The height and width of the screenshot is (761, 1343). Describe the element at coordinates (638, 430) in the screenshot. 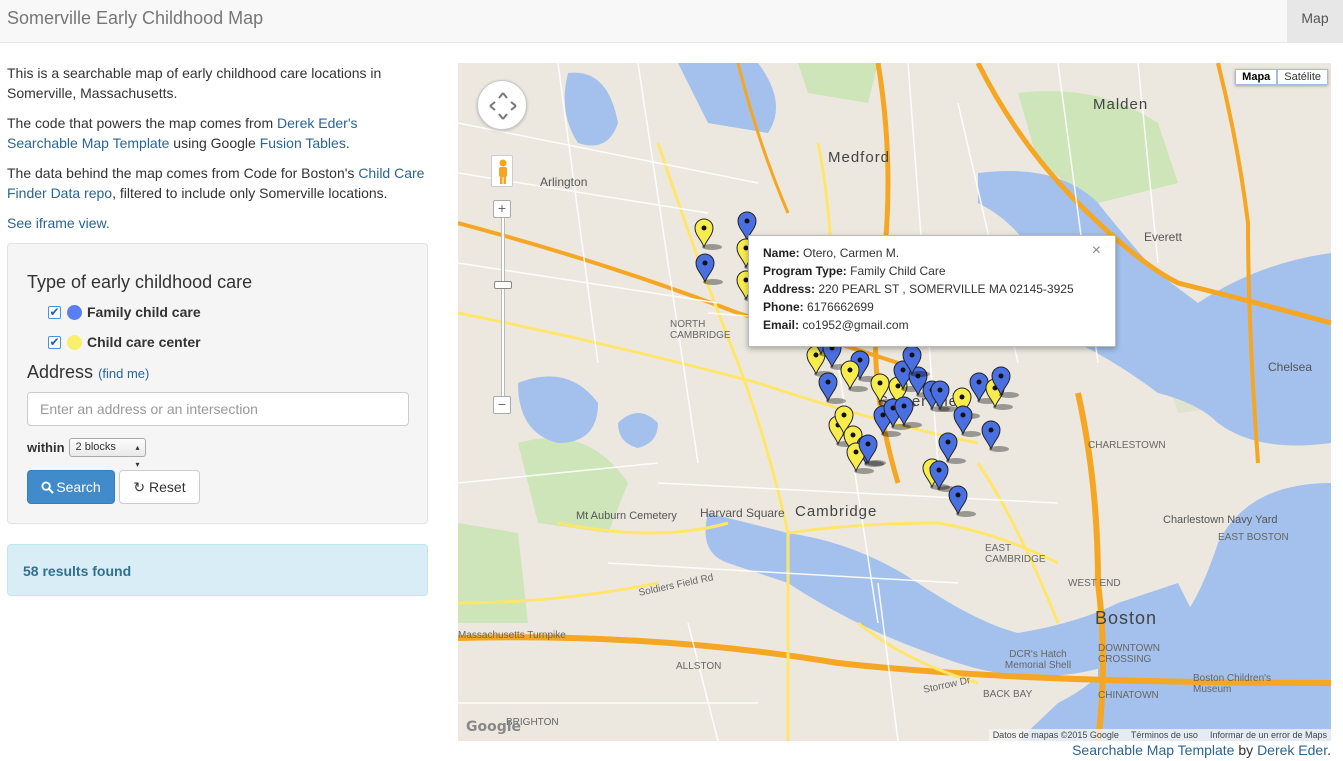

I see `pond` at that location.